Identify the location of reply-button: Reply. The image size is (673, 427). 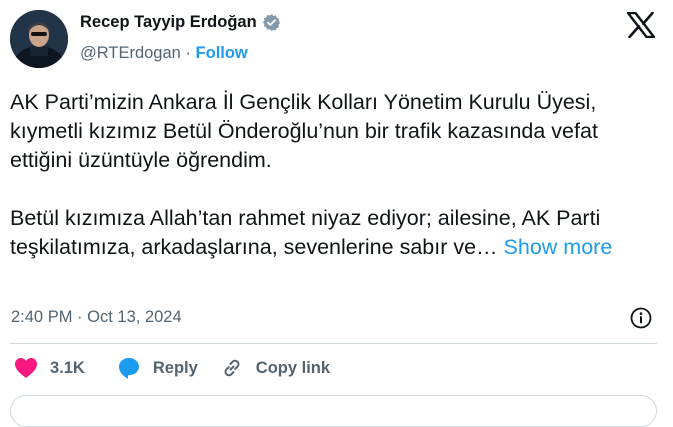
(157, 368).